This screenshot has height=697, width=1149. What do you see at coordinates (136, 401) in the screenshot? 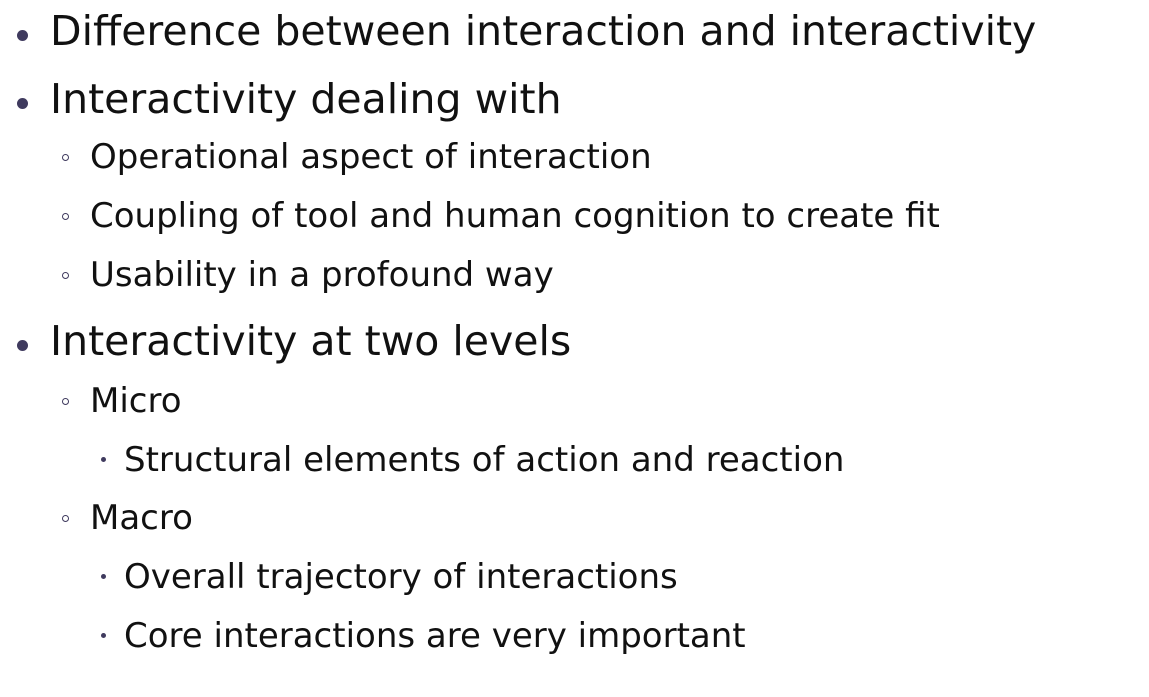
I see `sub-bullet-text: Micro` at bounding box center [136, 401].